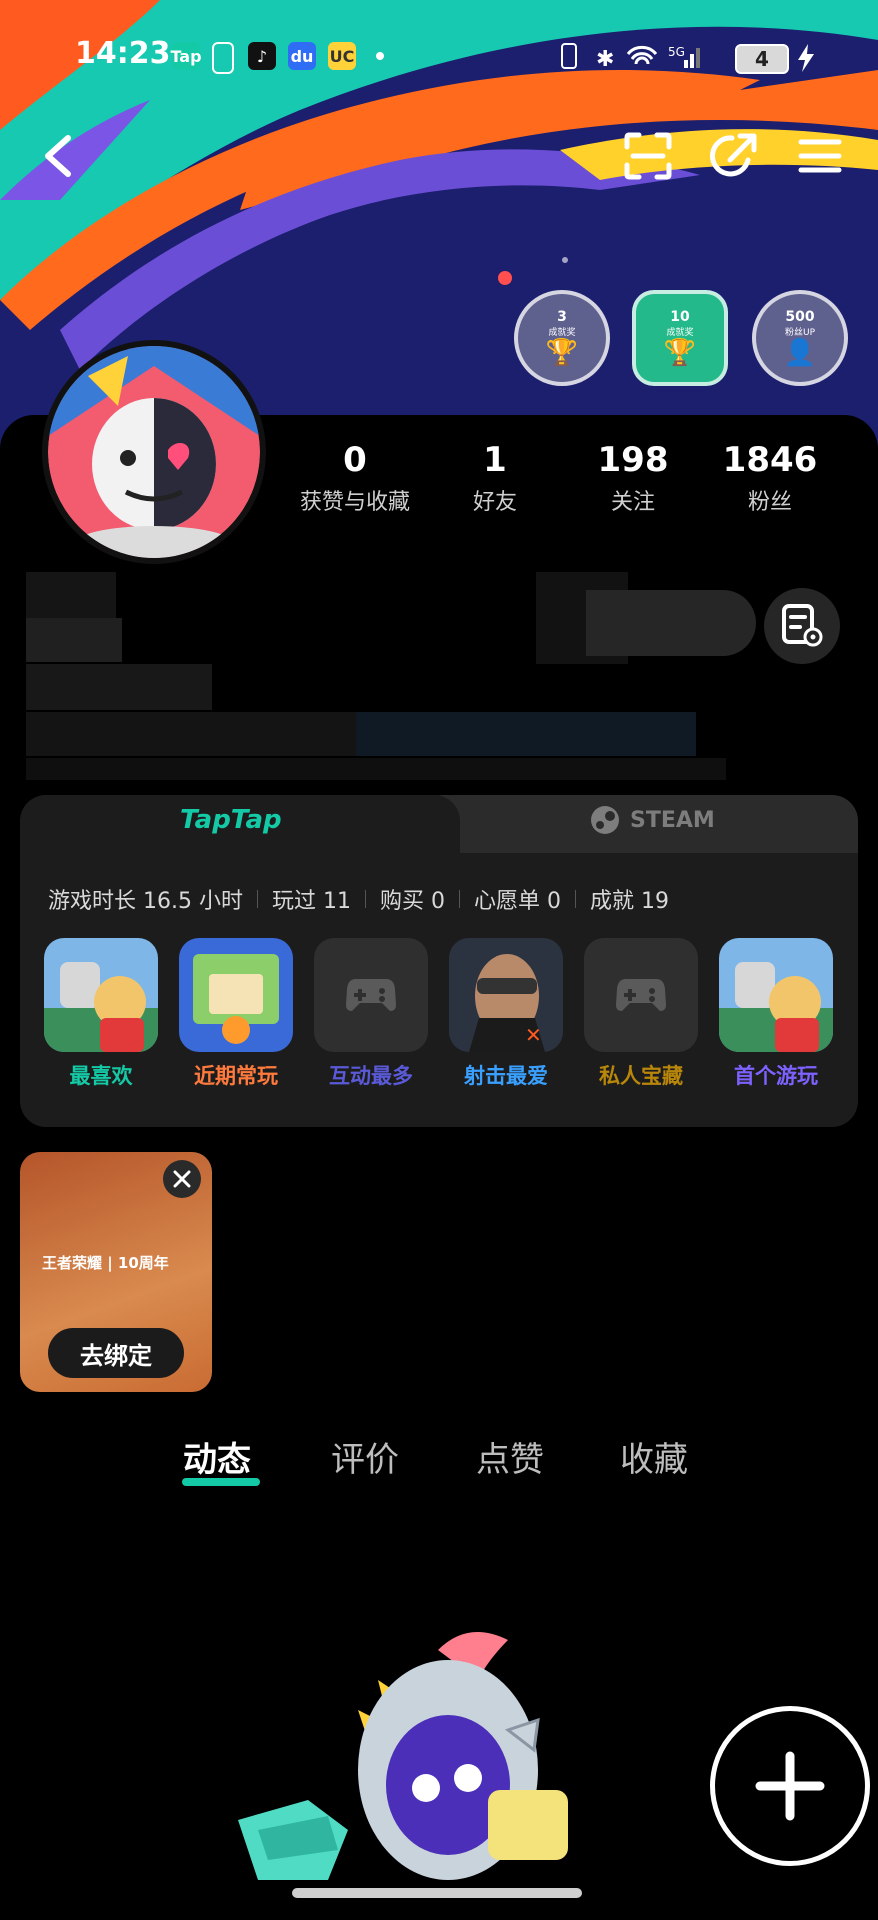  Describe the element at coordinates (632, 502) in the screenshot. I see `stat-label: 关注` at that location.